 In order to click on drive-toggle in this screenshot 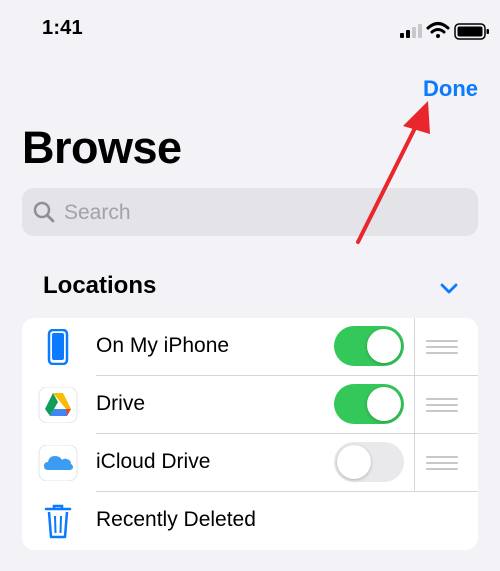, I will do `click(369, 404)`.